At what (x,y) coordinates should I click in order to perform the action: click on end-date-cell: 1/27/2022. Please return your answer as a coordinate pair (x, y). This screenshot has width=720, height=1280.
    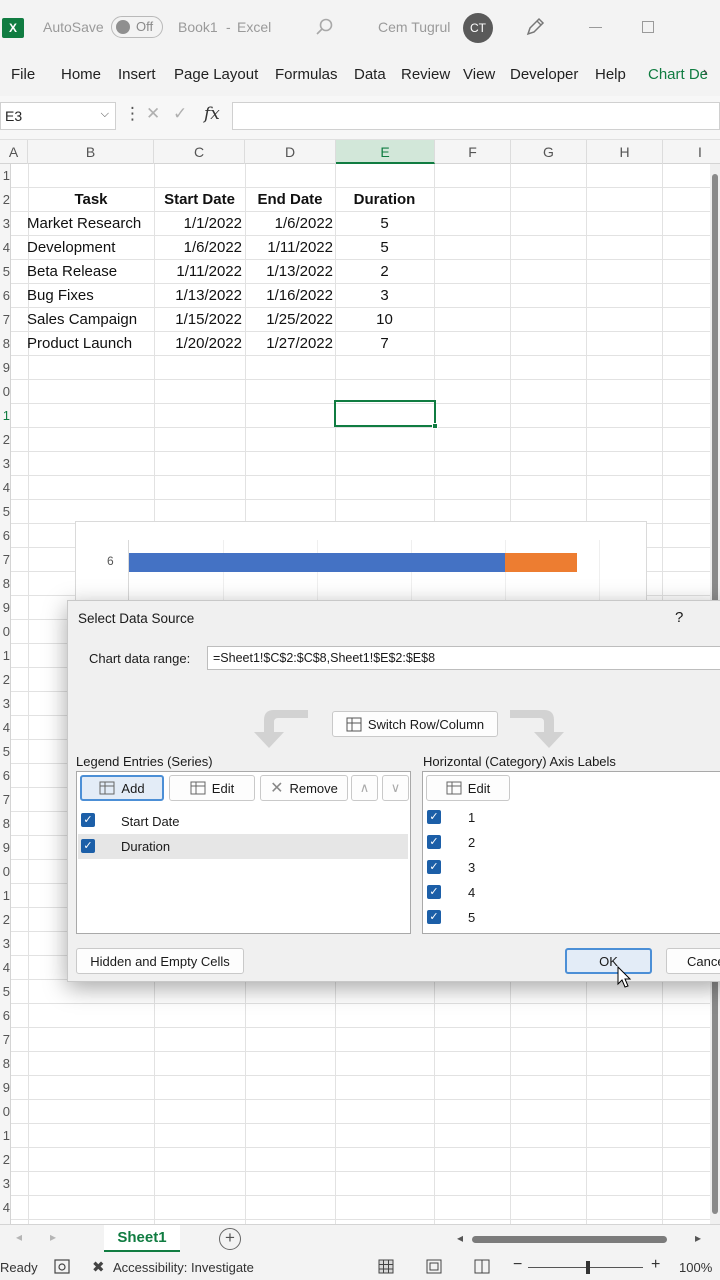
    Looking at the image, I should click on (289, 344).